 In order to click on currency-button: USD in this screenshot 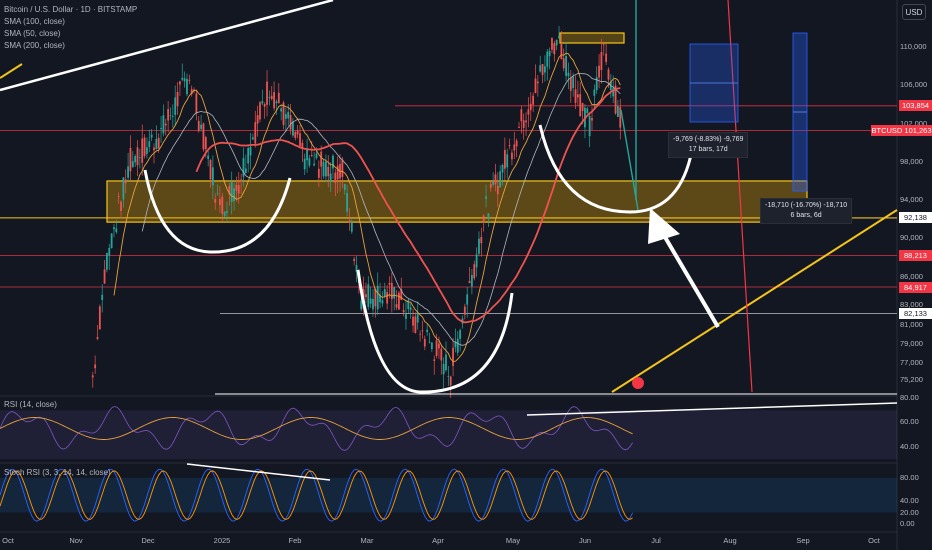, I will do `click(914, 12)`.